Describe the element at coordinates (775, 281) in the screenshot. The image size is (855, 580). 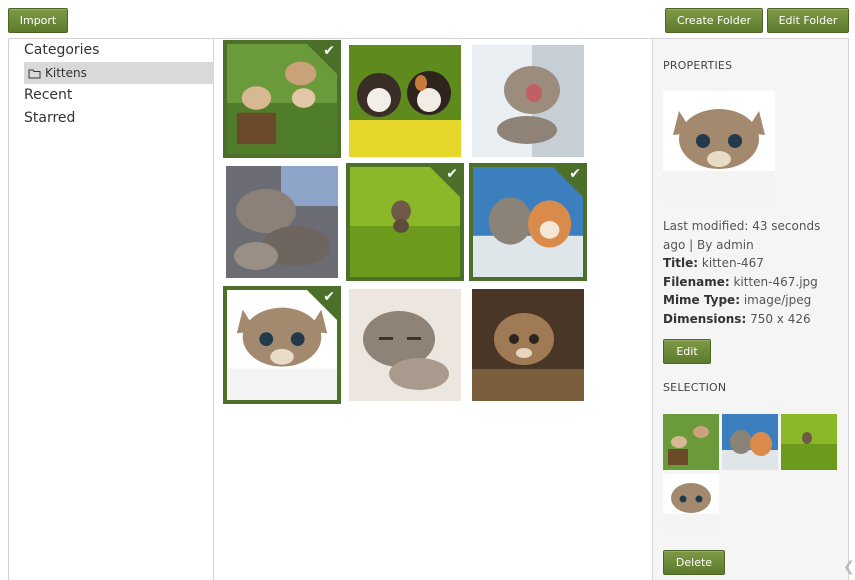
I see `filename-value: kitten-467.jpg` at that location.